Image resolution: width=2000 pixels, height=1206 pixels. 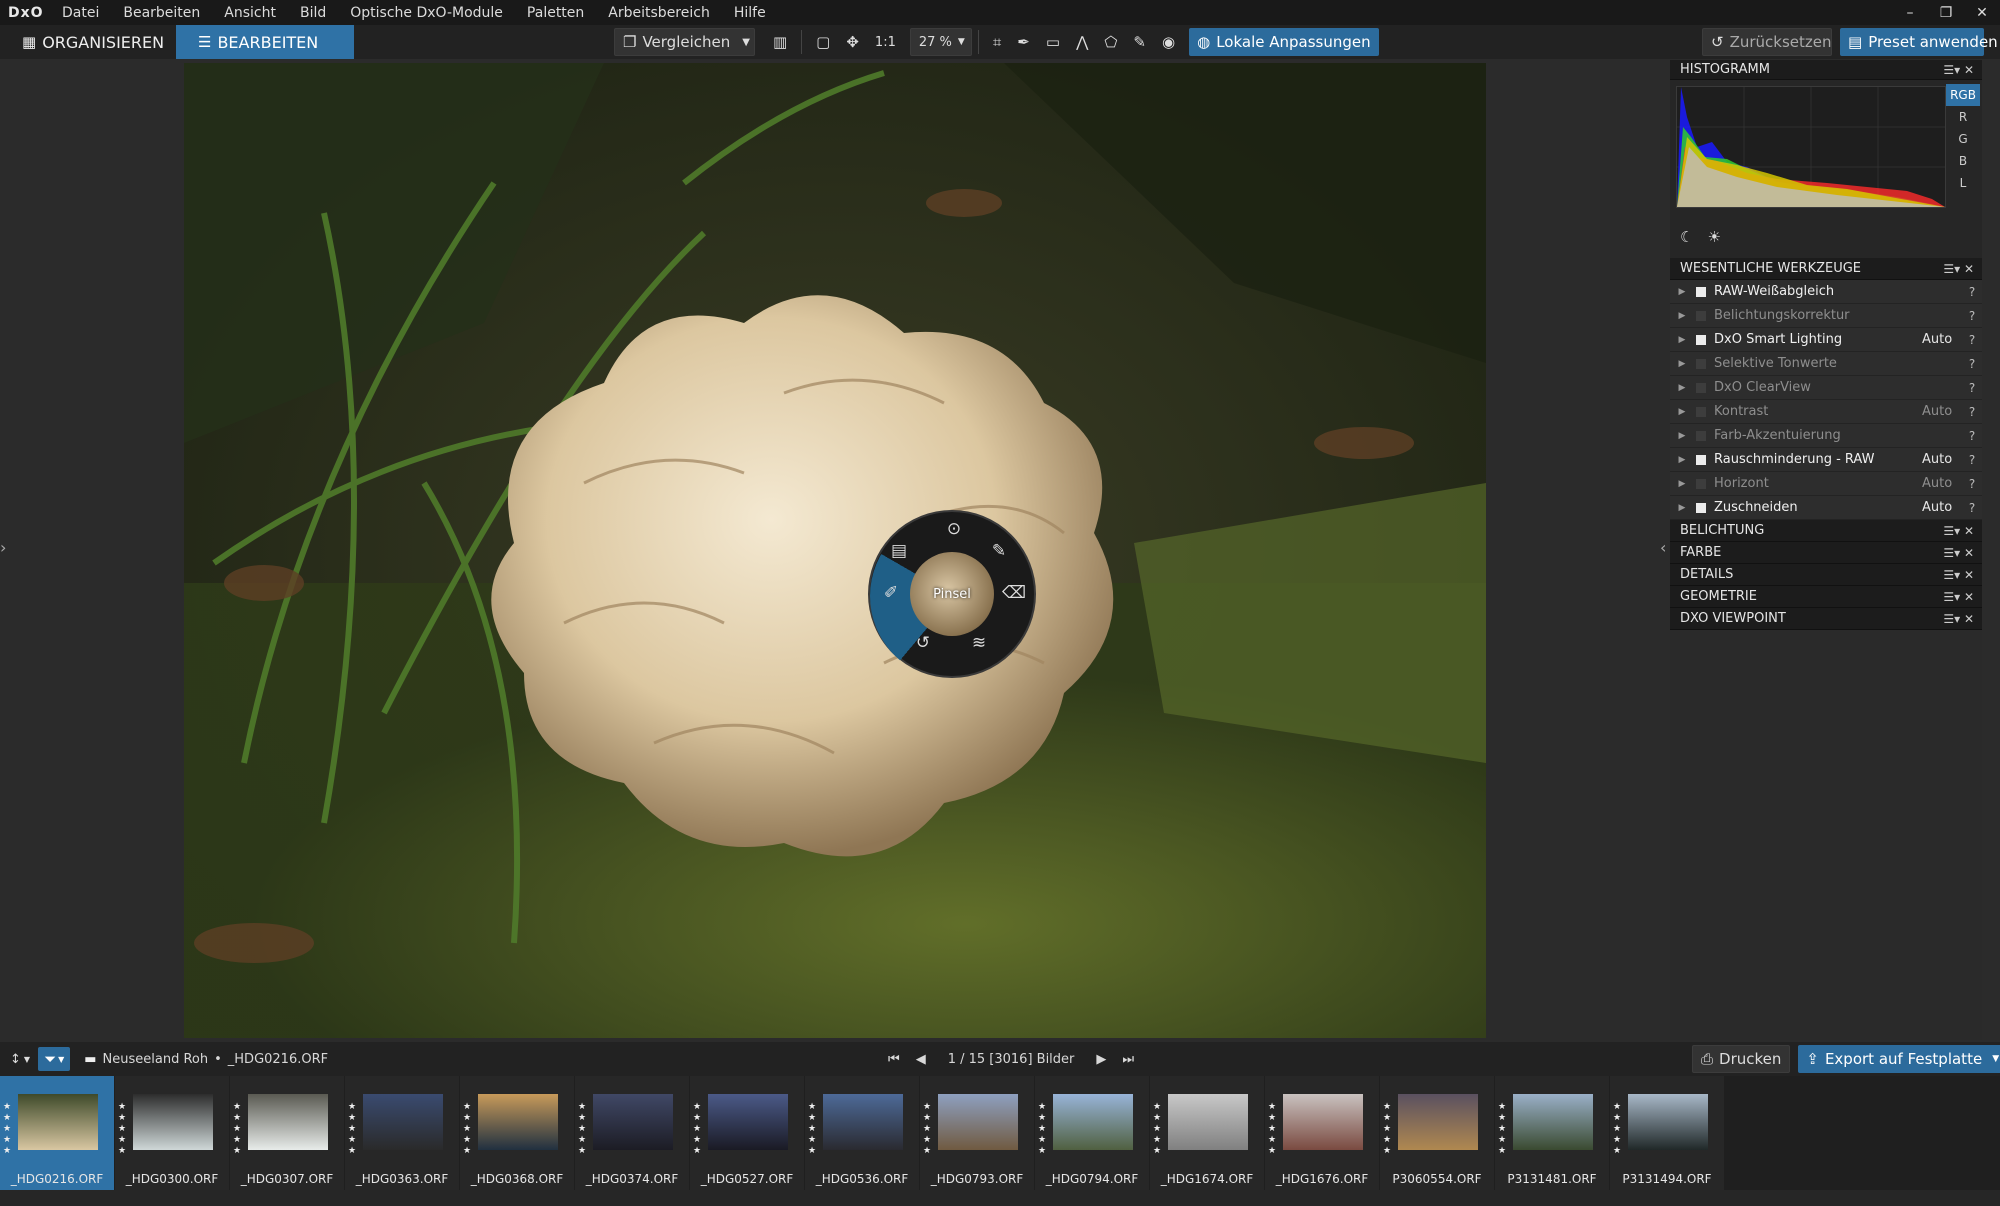 I want to click on channel-b: B, so click(x=1963, y=161).